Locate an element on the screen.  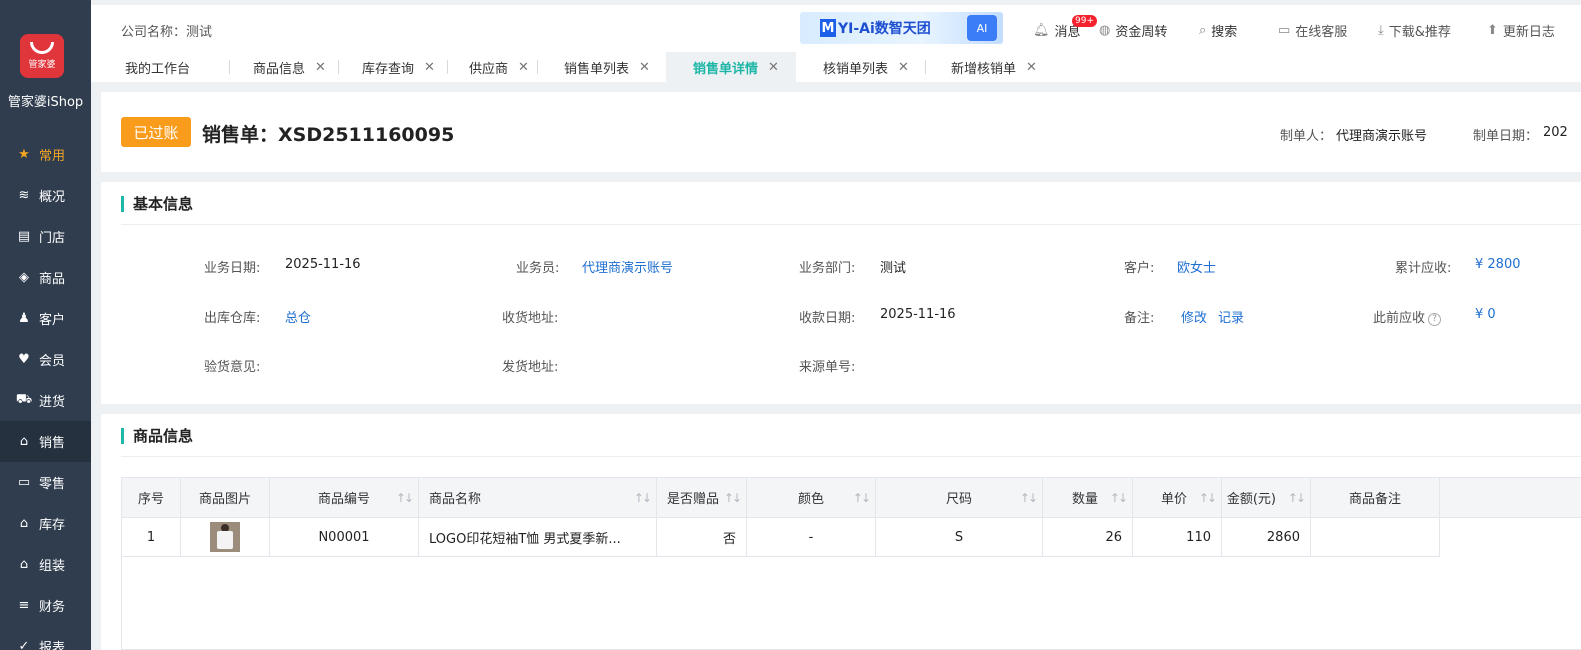
warehouse-link: 总仓 is located at coordinates (298, 316).